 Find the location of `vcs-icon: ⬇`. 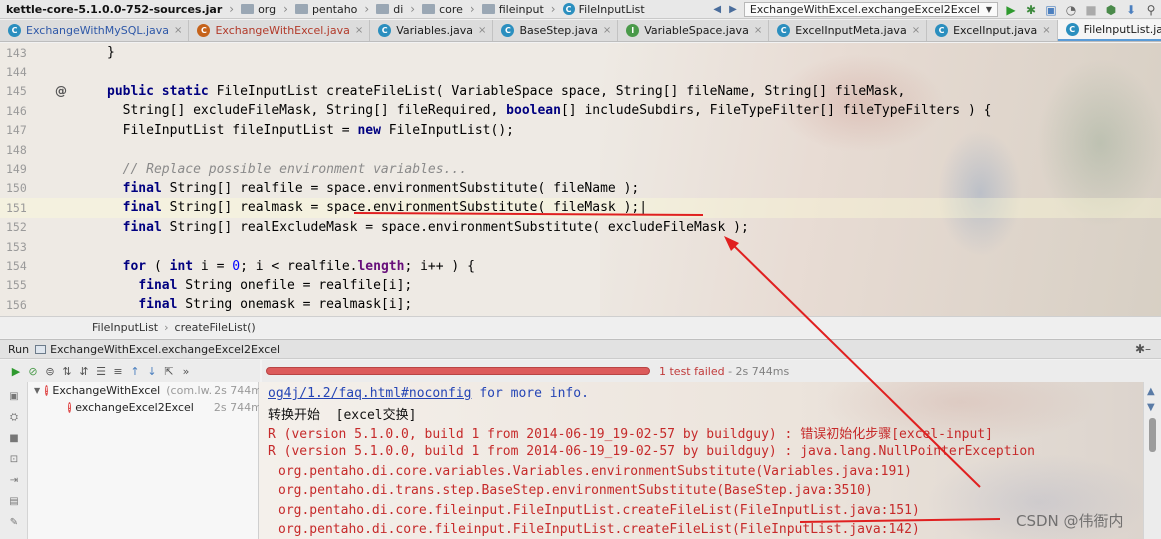

vcs-icon: ⬇ is located at coordinates (1131, 9).